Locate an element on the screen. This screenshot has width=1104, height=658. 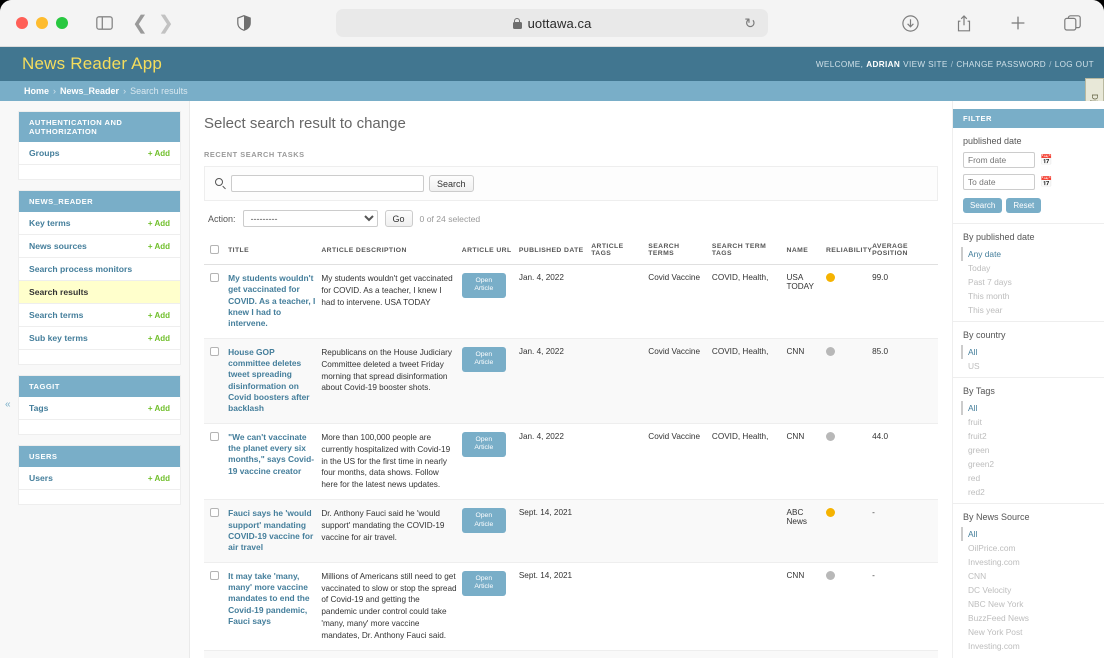
filter-option-green2: green2 is located at coordinates (1028, 464).